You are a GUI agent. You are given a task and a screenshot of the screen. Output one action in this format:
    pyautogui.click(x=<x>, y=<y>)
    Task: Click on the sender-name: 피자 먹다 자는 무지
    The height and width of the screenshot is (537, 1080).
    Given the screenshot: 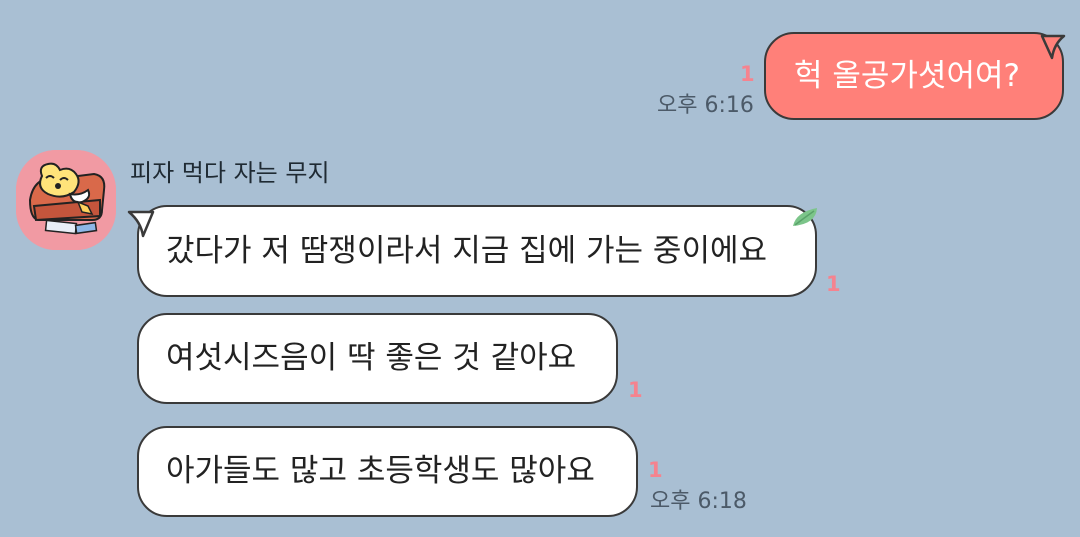 What is the action you would take?
    pyautogui.click(x=230, y=173)
    